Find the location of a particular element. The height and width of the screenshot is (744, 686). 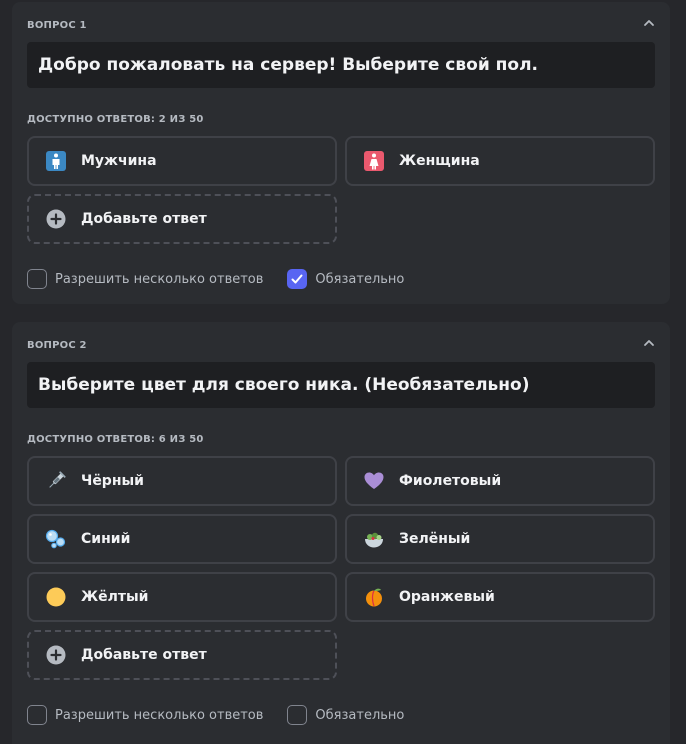

available-answers-count: ДОСТУПНО ОТВЕТОВ: 2 ИЗ 50 is located at coordinates (115, 119).